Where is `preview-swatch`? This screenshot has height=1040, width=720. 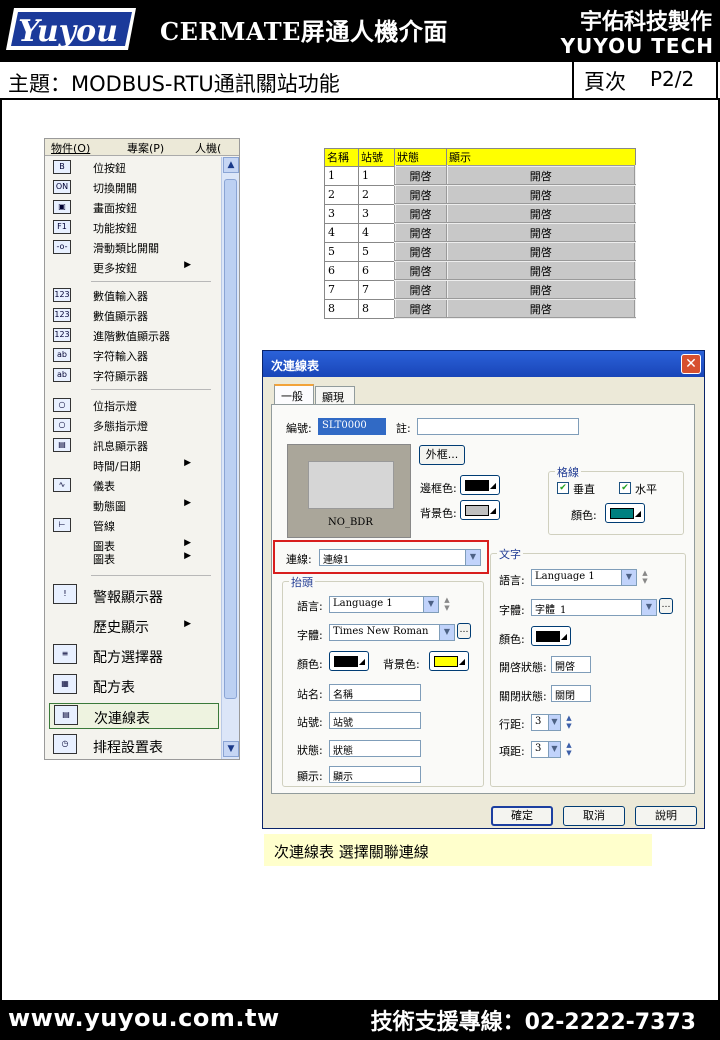 preview-swatch is located at coordinates (351, 485).